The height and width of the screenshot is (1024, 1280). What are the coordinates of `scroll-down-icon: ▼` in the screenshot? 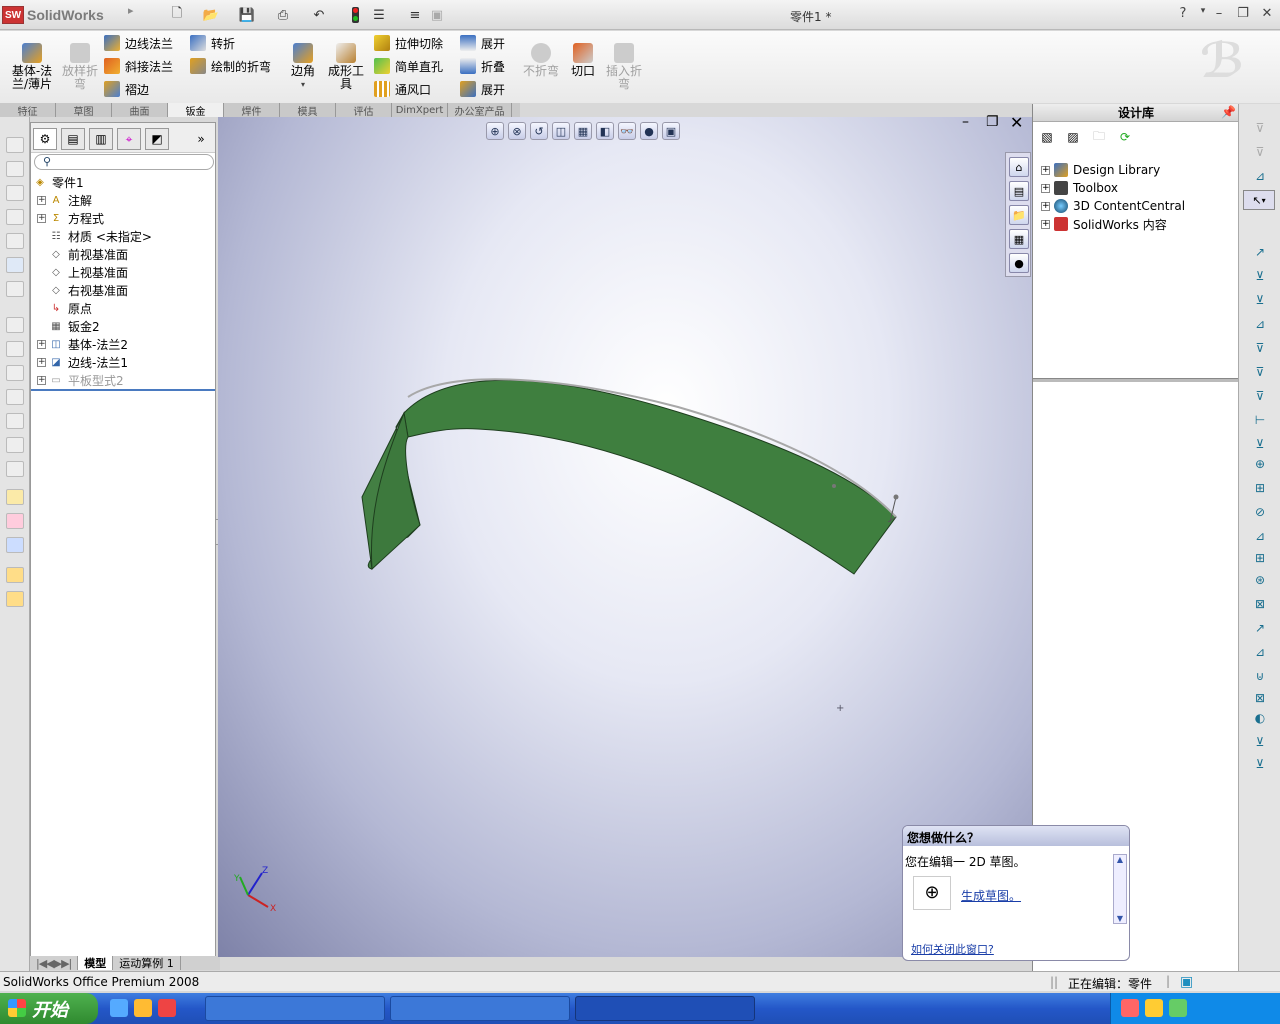 It's located at (1120, 918).